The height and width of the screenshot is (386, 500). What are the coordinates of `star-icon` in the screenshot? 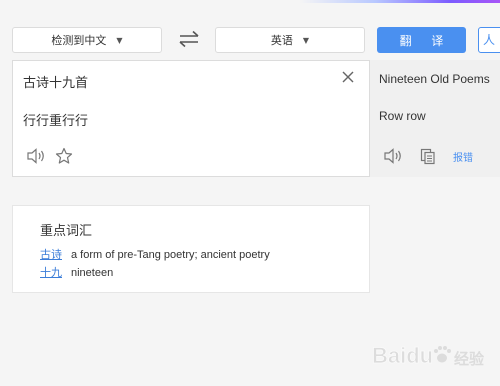 It's located at (64, 156).